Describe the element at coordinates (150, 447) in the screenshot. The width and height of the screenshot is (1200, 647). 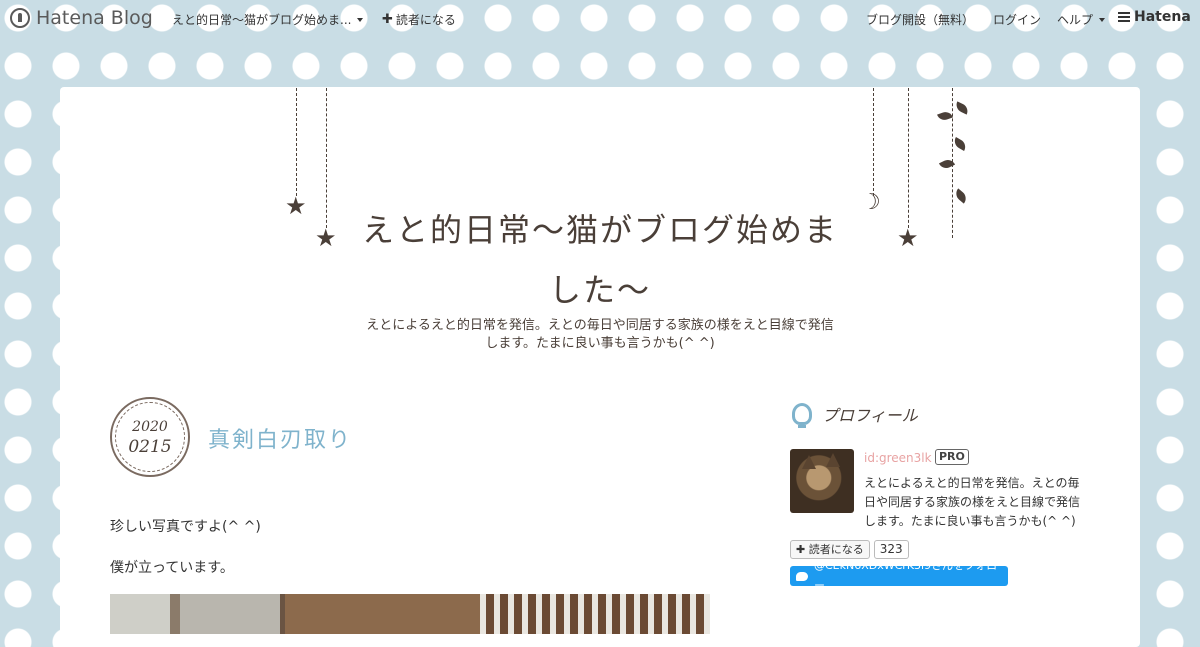
I see `entry-date-month-day: 0215` at that location.